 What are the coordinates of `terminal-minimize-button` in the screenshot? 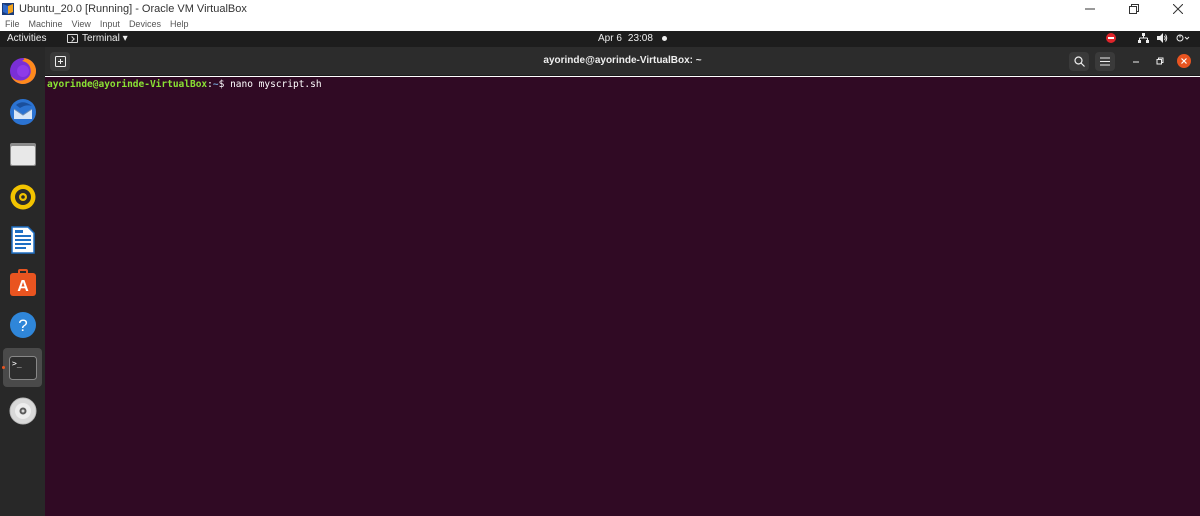 It's located at (1136, 61).